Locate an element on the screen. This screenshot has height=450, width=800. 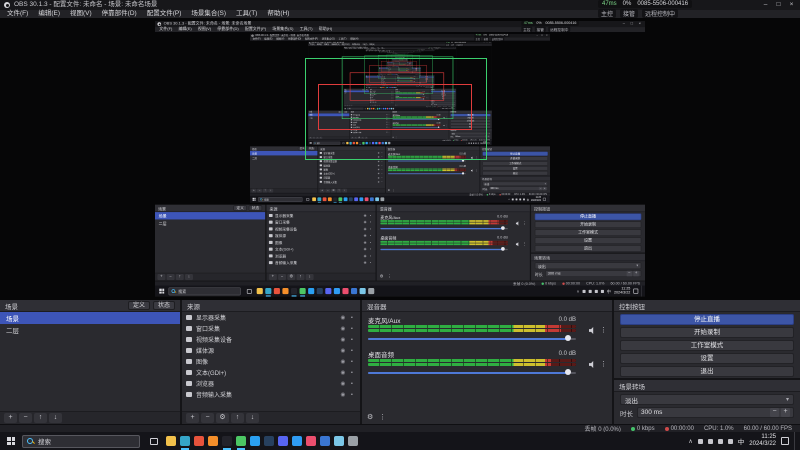
show-desktop-button is located at coordinates (796, 441).